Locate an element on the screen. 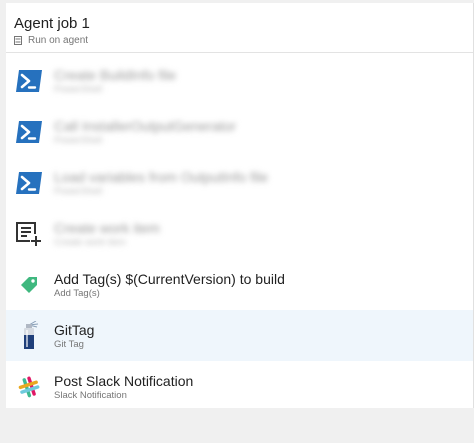 Image resolution: width=474 pixels, height=443 pixels. git-tag-icon is located at coordinates (29, 335).